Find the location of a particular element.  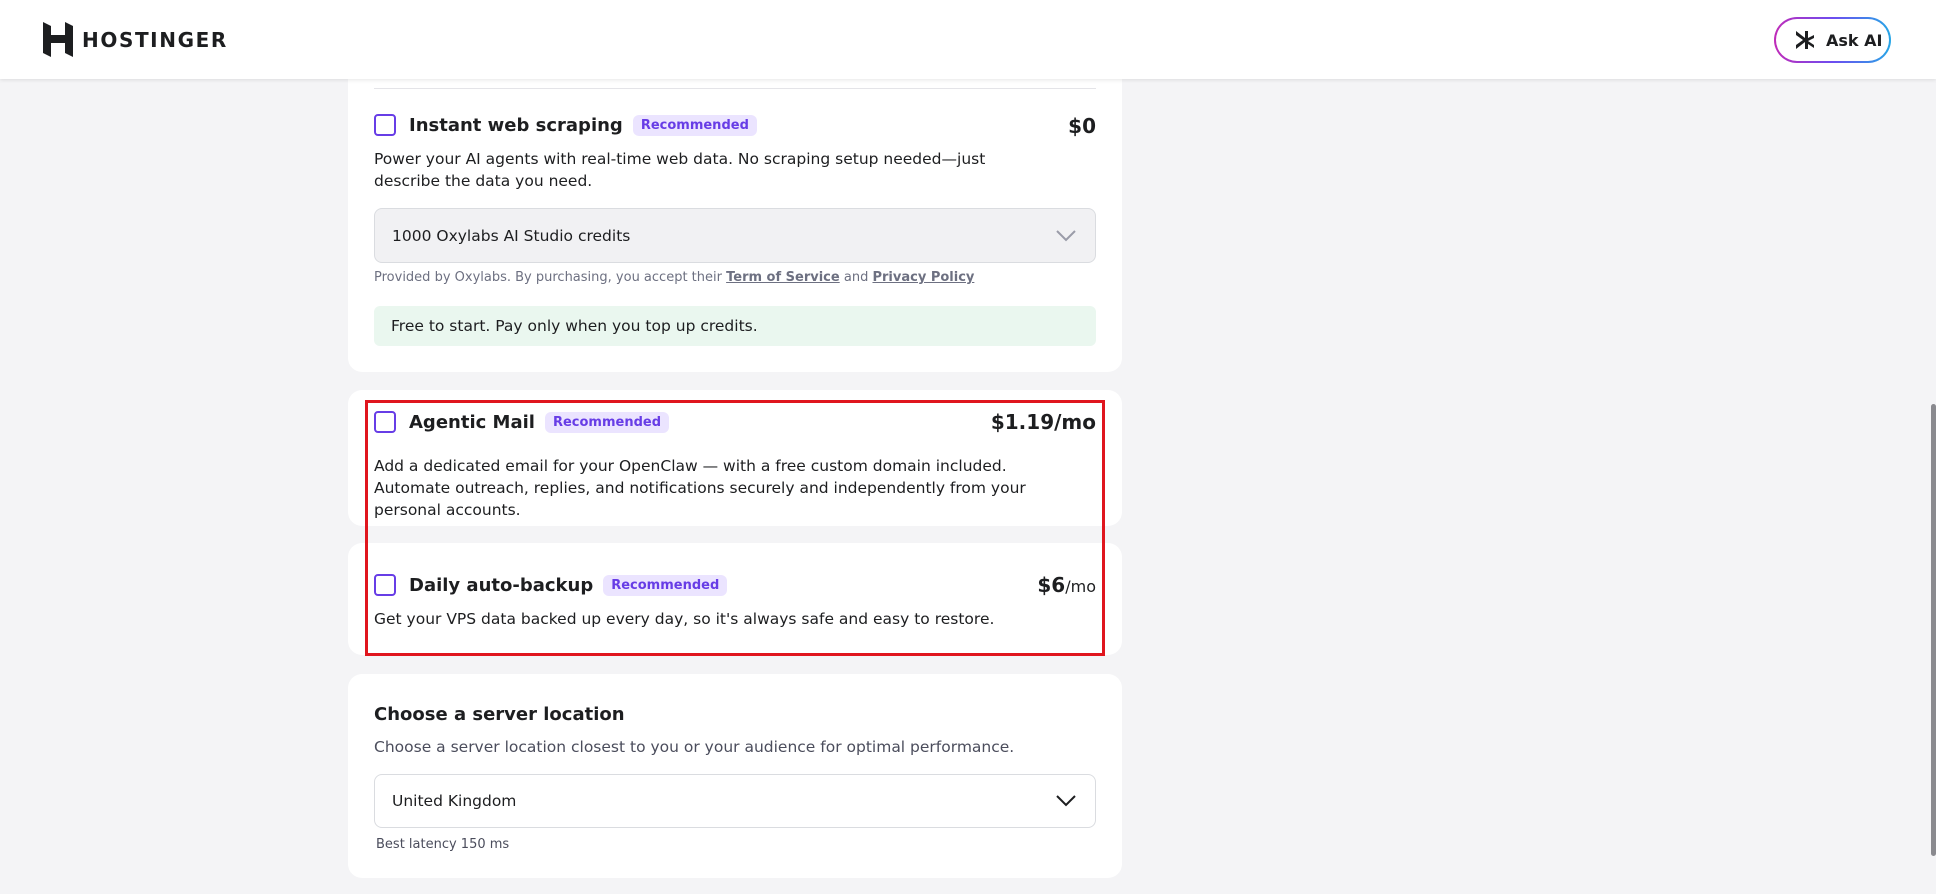

server-location-select: United Kingdom is located at coordinates (735, 801).